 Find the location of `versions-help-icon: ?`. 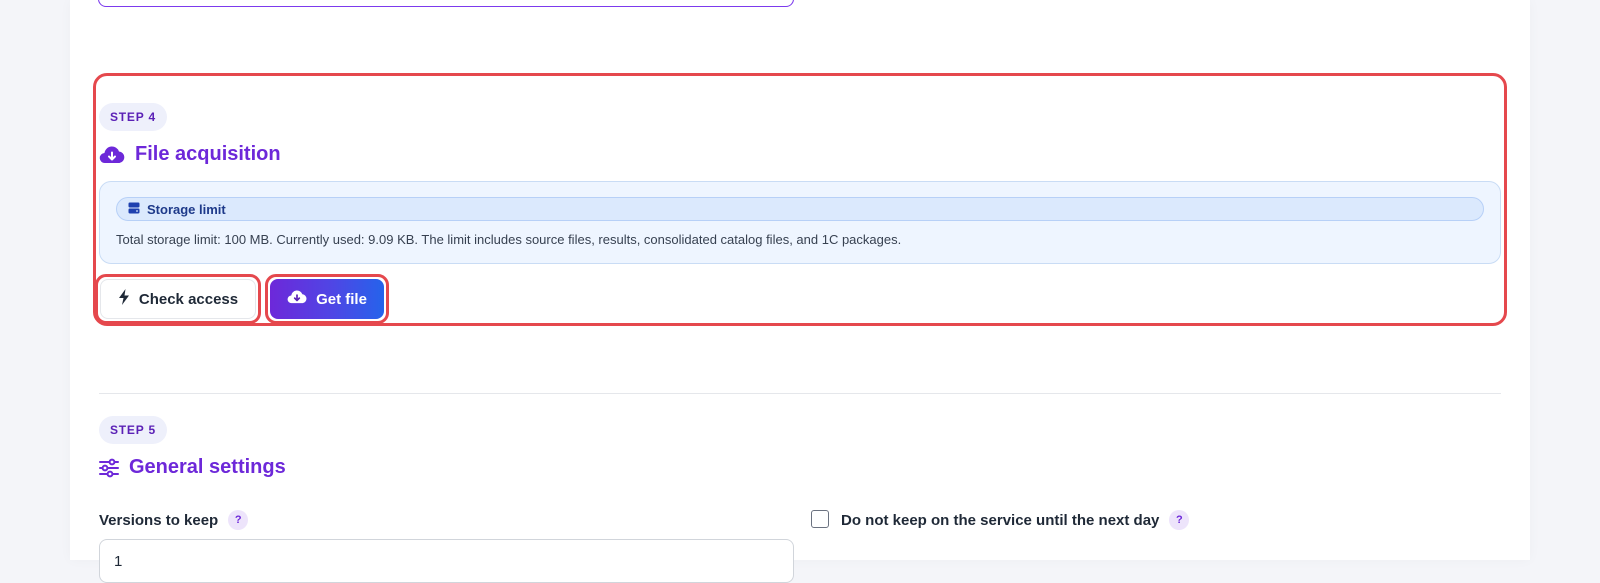

versions-help-icon: ? is located at coordinates (238, 520).